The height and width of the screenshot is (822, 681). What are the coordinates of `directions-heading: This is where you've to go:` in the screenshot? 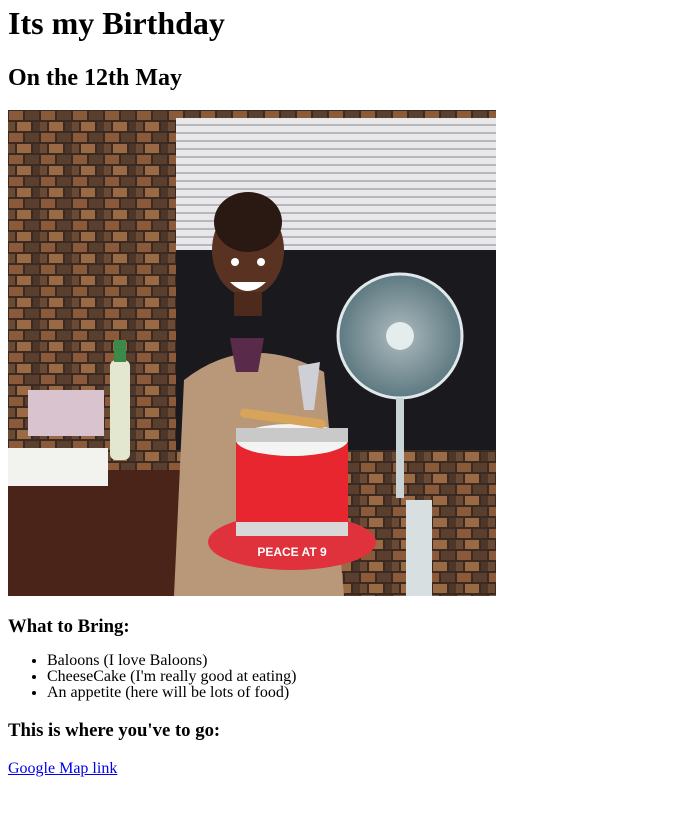 It's located at (114, 730).